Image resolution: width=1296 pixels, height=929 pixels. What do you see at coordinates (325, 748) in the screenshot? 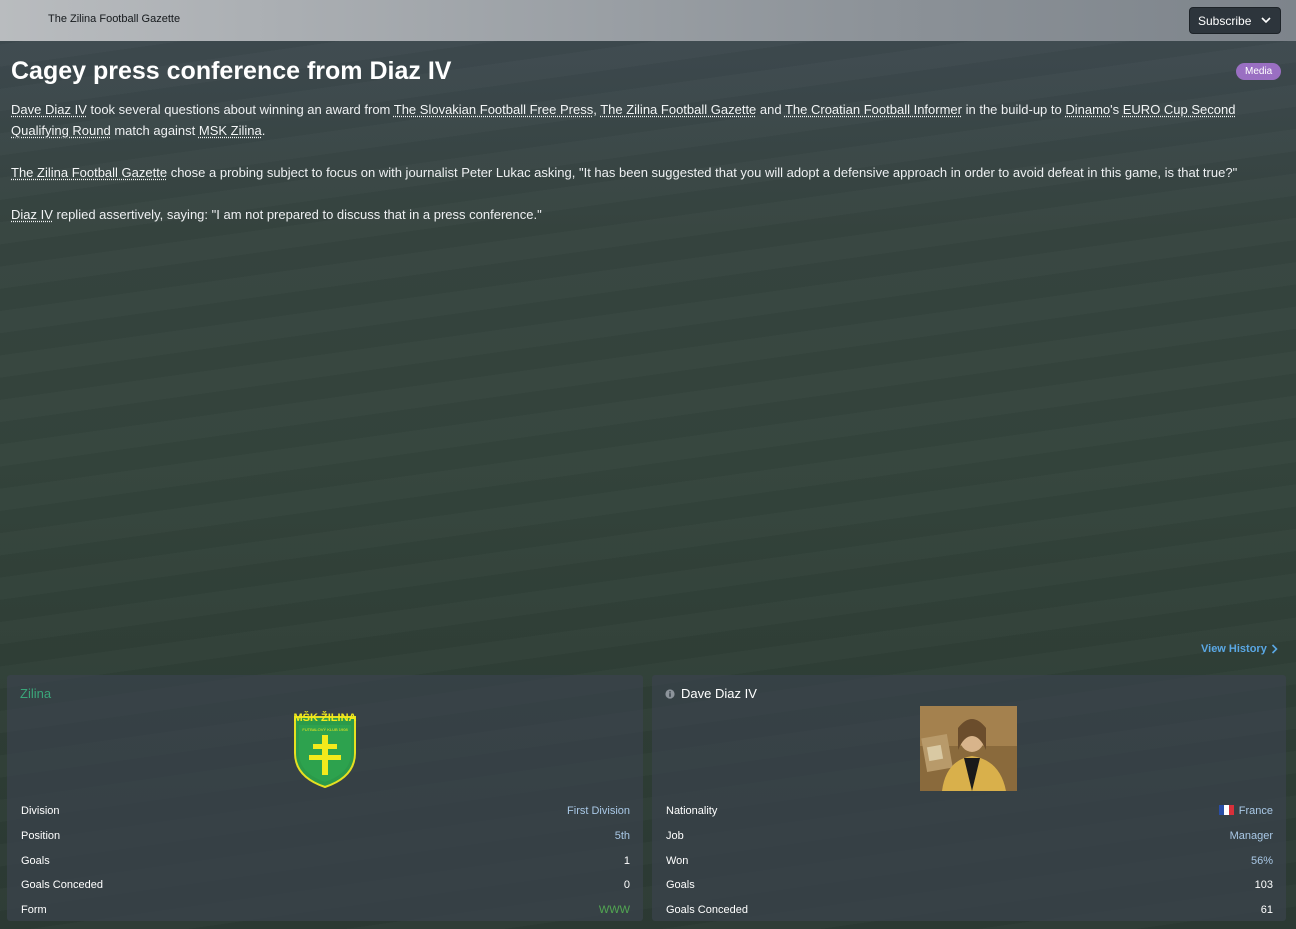
I see `club-crest: MŠK ŽILINA FUTBALOVÝ KLUB 1908` at bounding box center [325, 748].